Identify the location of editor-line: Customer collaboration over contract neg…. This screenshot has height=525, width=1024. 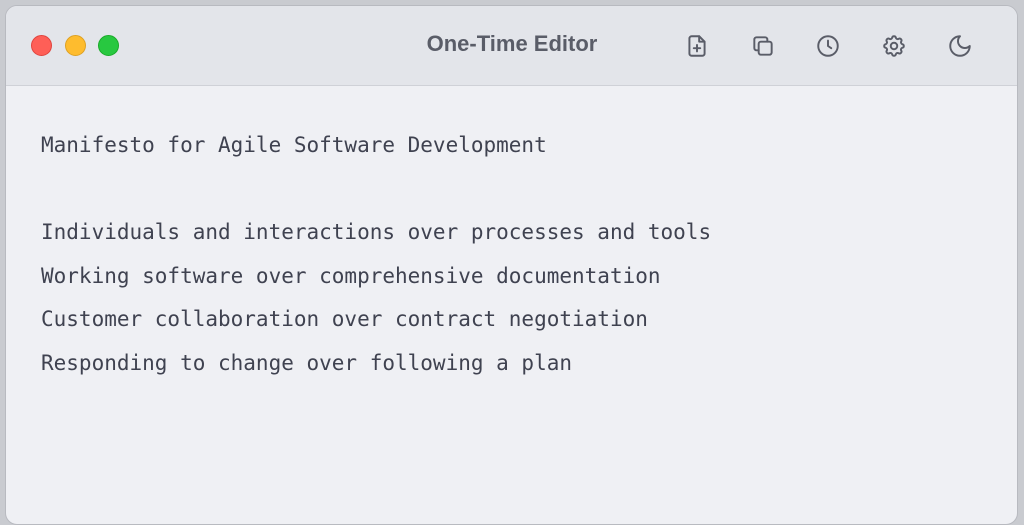
(511, 330).